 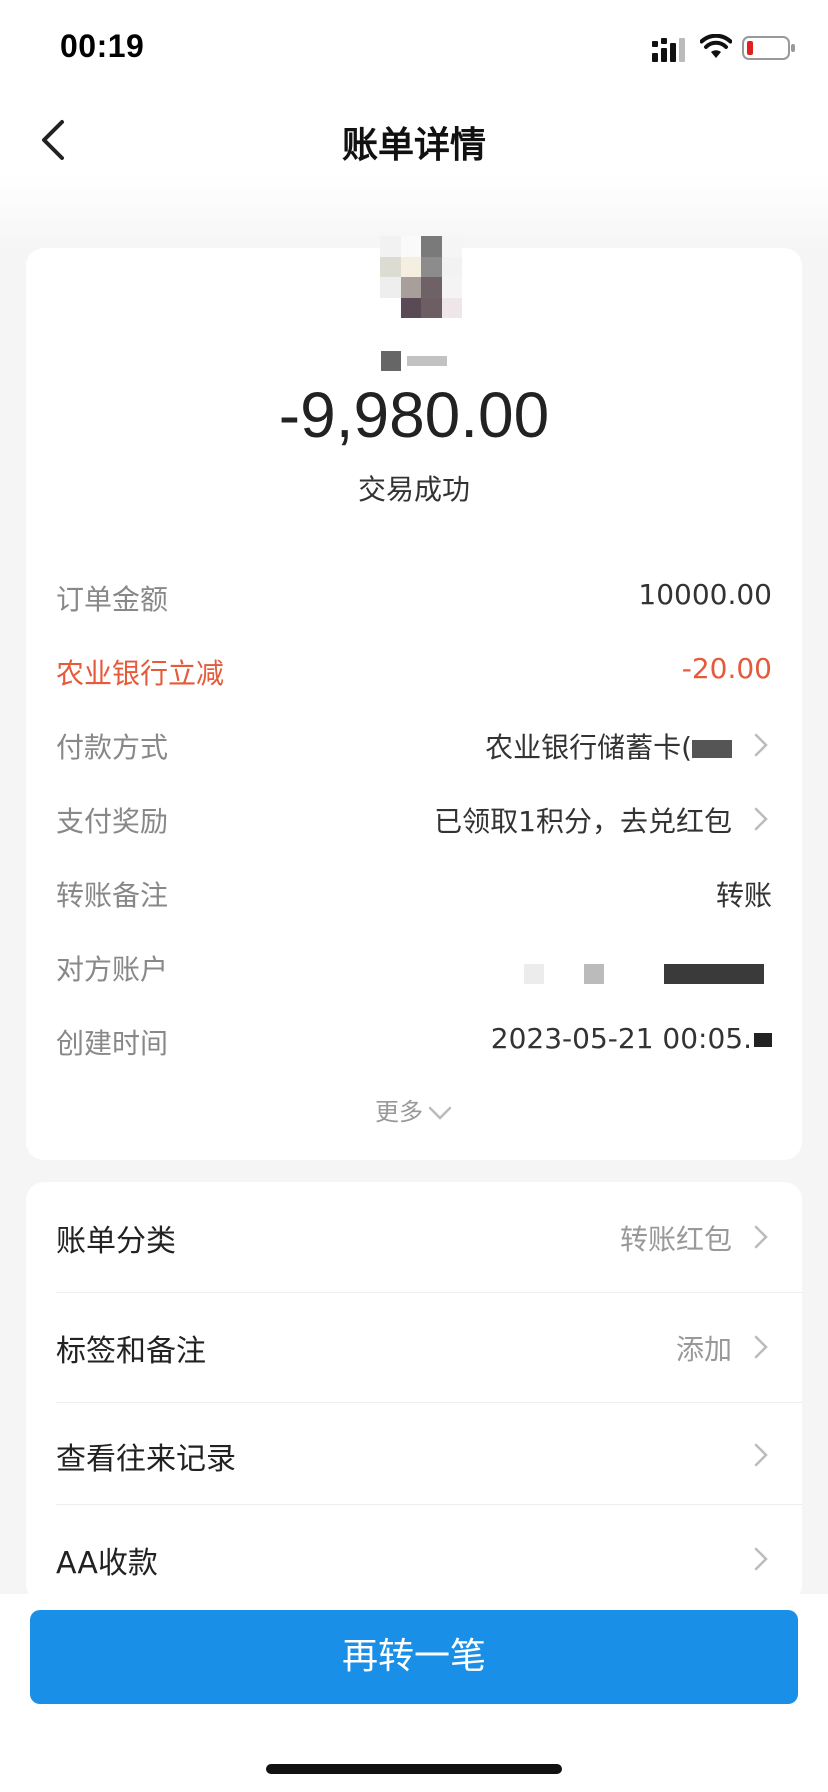 I want to click on battery-icon, so click(x=768, y=48).